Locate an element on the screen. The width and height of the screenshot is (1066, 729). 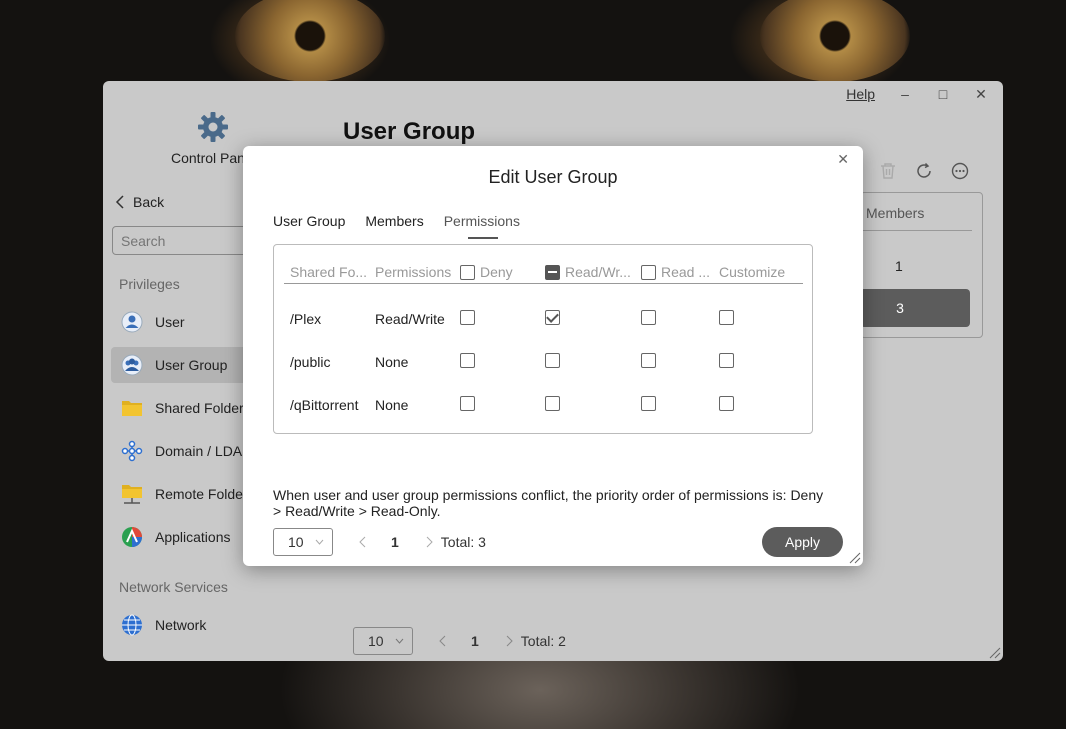
read-write-all-checkbox is located at coordinates (552, 272).